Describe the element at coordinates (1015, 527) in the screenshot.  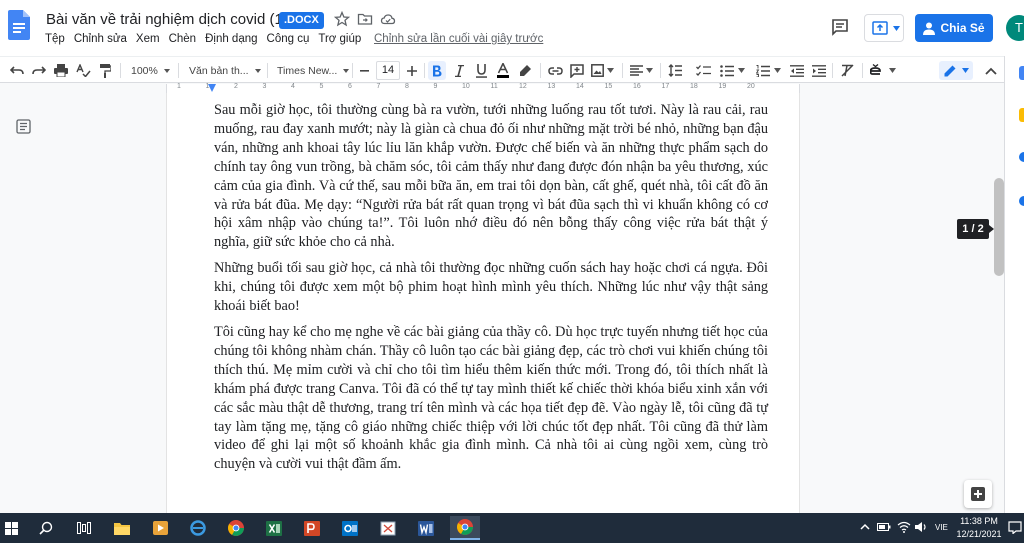
I see `notifications-icon` at that location.